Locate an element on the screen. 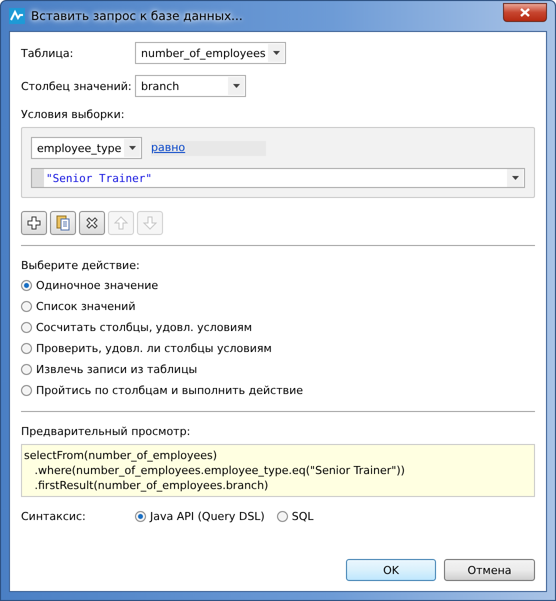 The image size is (556, 601). option-label: Пройтись по столбцам и выполнить действие is located at coordinates (170, 390).